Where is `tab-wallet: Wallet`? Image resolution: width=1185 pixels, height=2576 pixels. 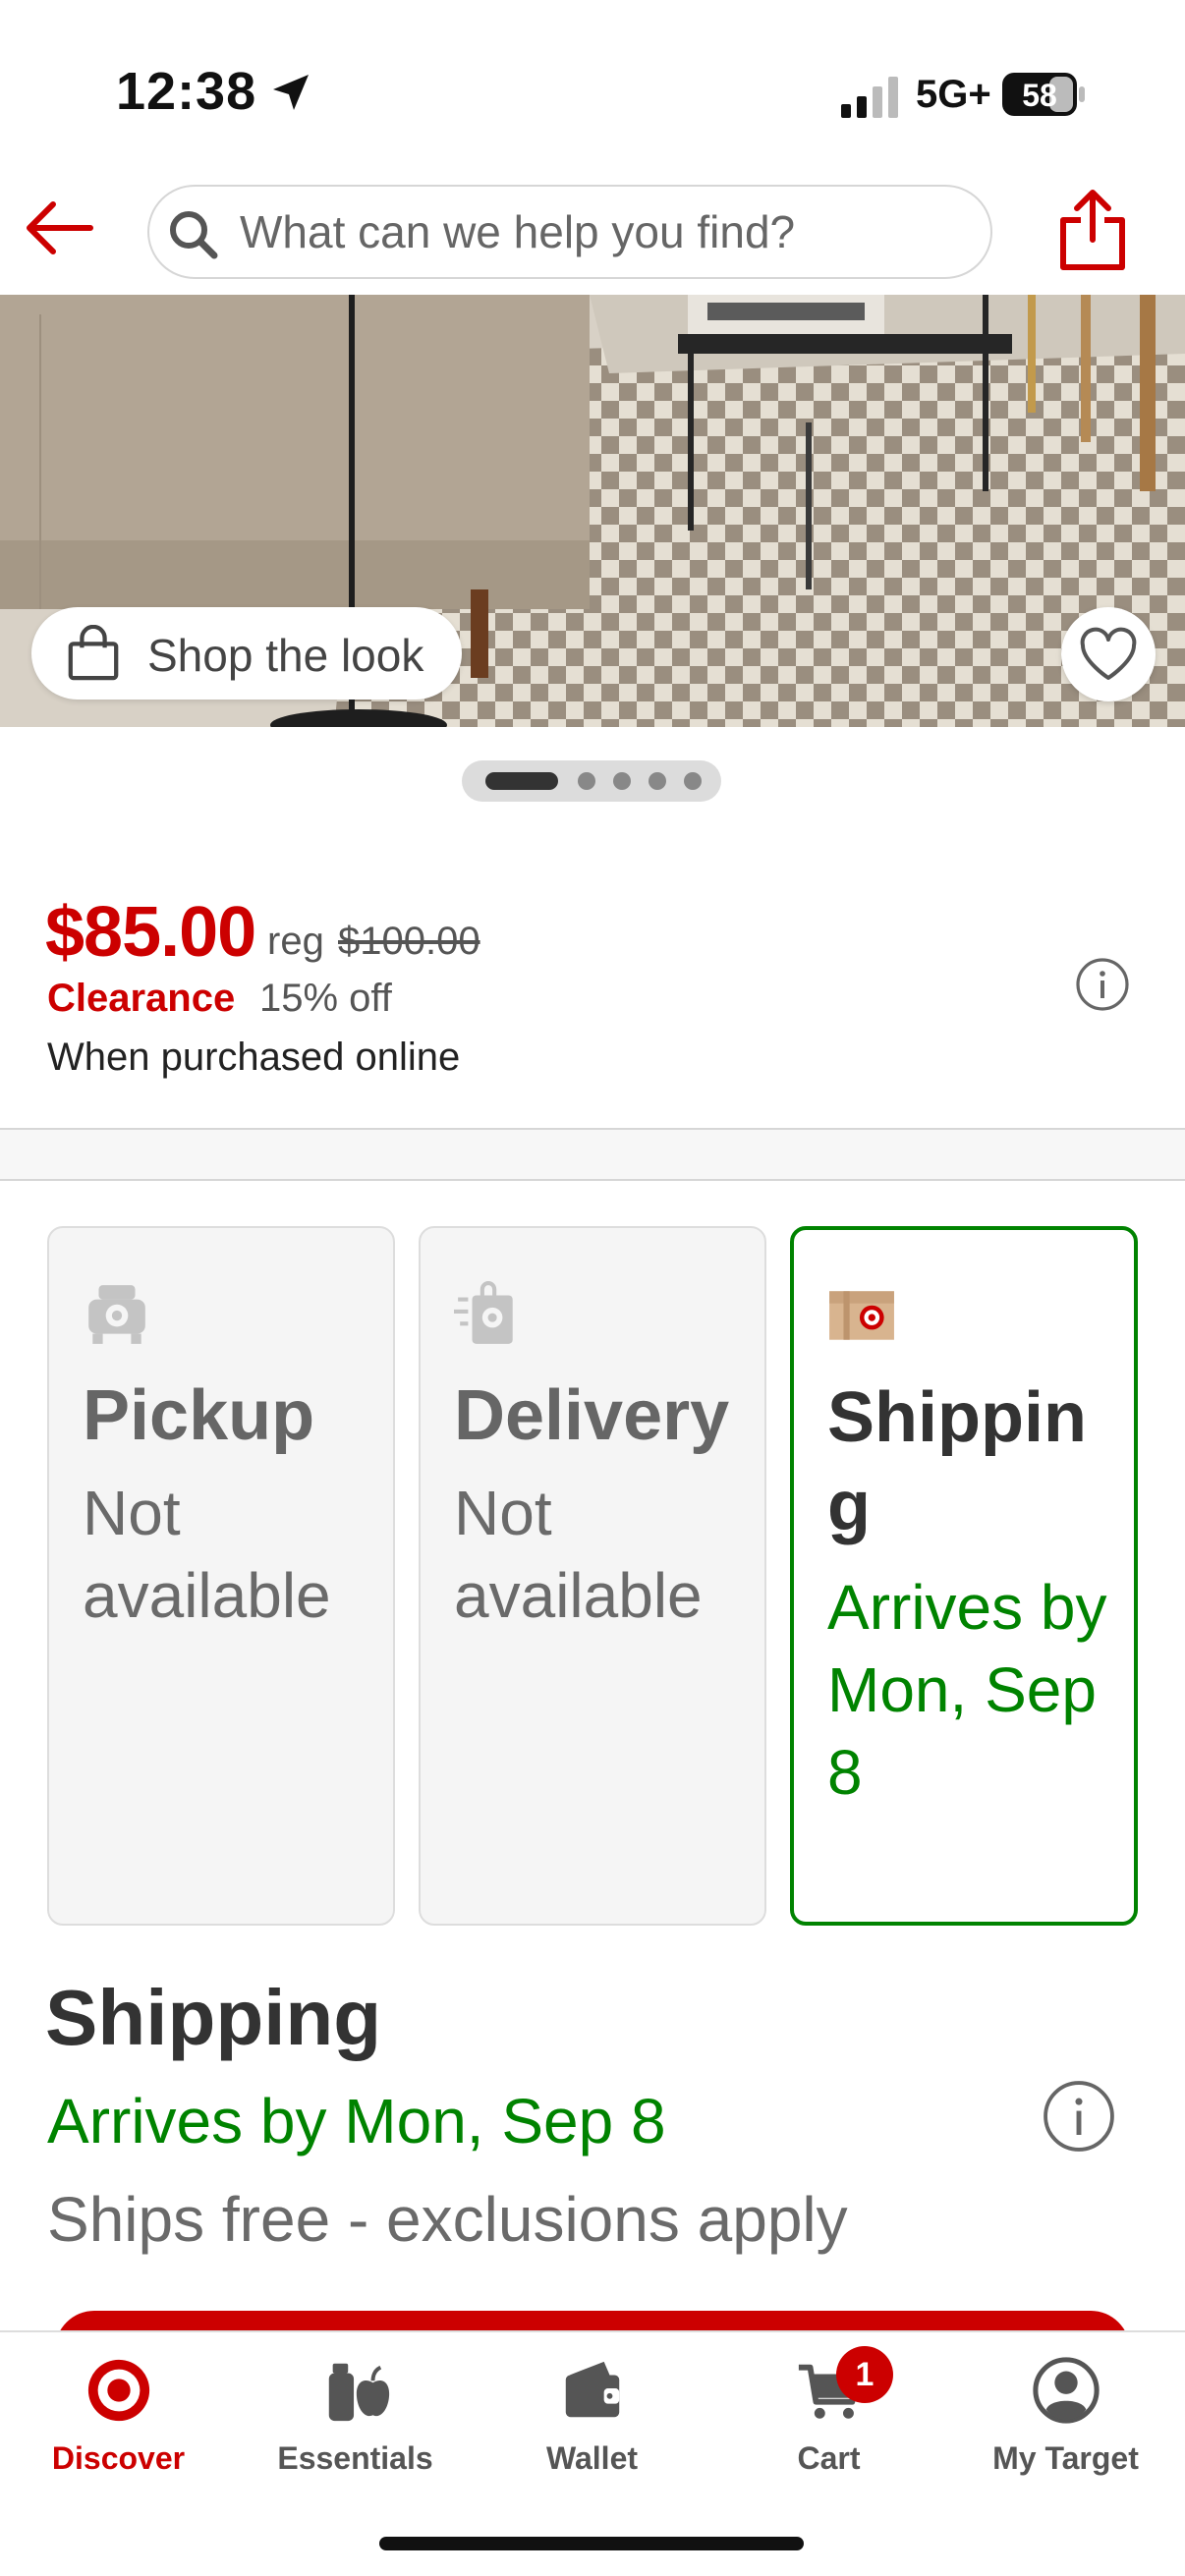
tab-wallet: Wallet is located at coordinates (592, 2415).